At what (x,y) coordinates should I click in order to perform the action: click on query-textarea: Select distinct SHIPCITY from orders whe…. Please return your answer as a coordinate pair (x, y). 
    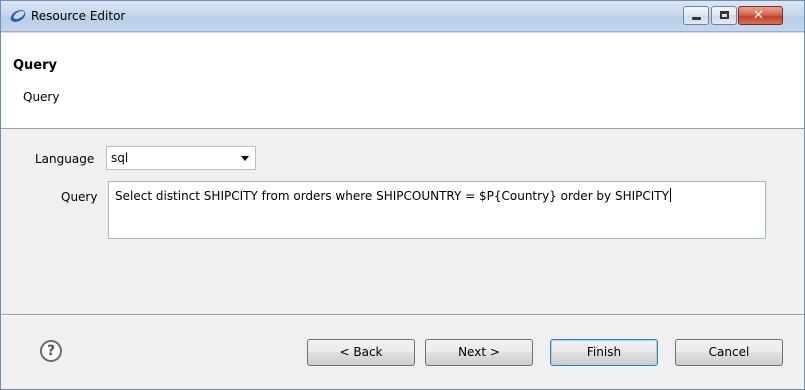
    Looking at the image, I should click on (437, 210).